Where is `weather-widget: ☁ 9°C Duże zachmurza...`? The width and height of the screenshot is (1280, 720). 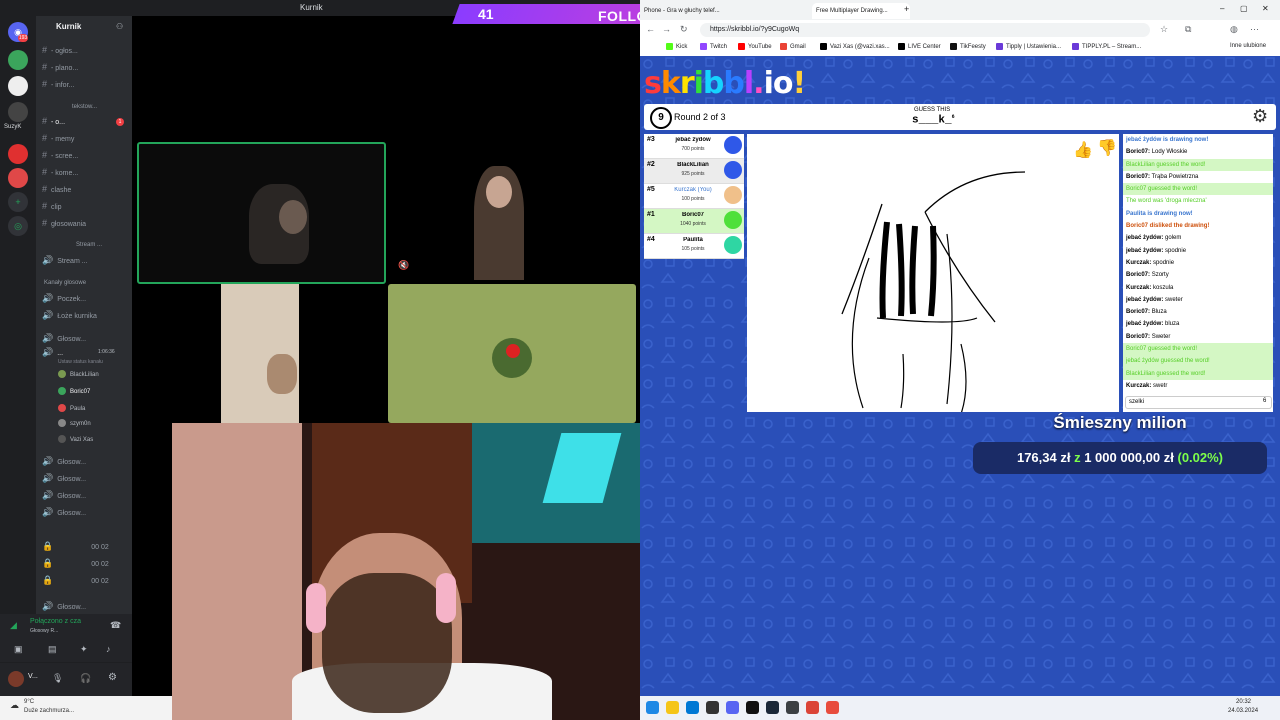 weather-widget: ☁ 9°C Duże zachmurza... is located at coordinates (86, 708).